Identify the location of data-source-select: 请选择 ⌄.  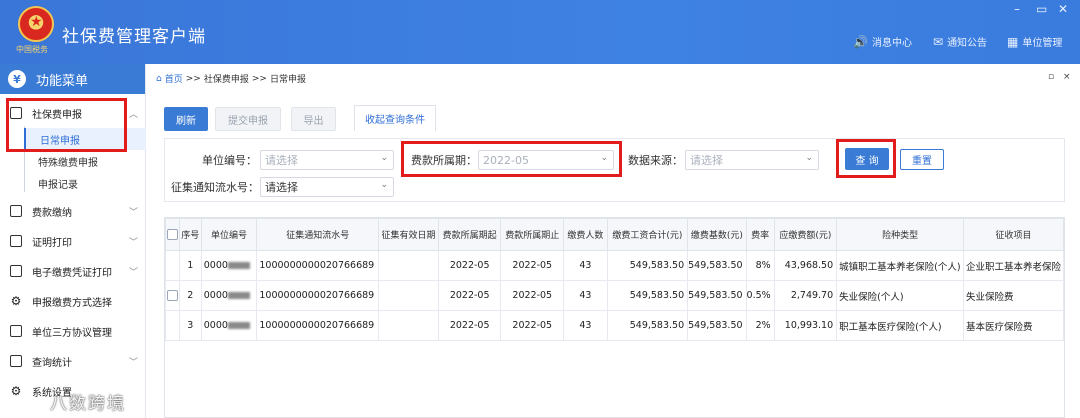
(752, 160).